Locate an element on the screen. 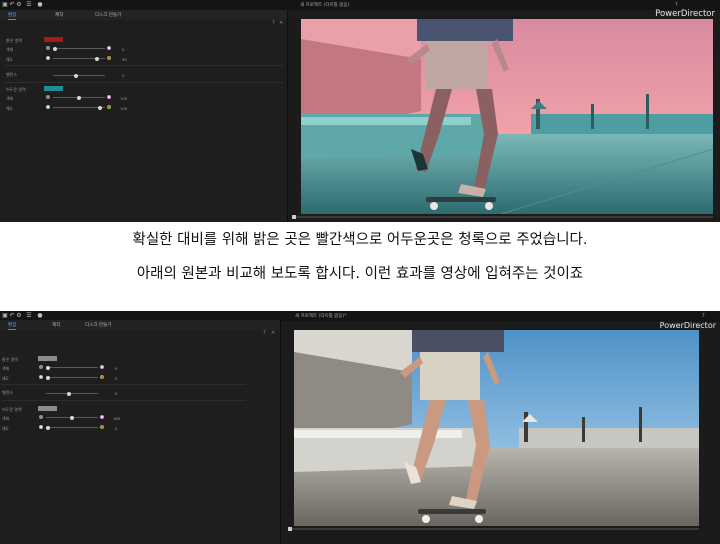 The width and height of the screenshot is (720, 544). shadow-sat-value: 100 is located at coordinates (124, 108).